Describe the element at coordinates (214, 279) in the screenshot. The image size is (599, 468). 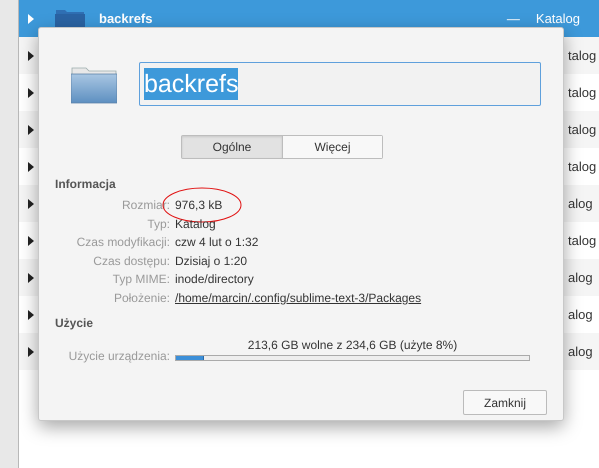
I see `info-value: inode/directory` at that location.